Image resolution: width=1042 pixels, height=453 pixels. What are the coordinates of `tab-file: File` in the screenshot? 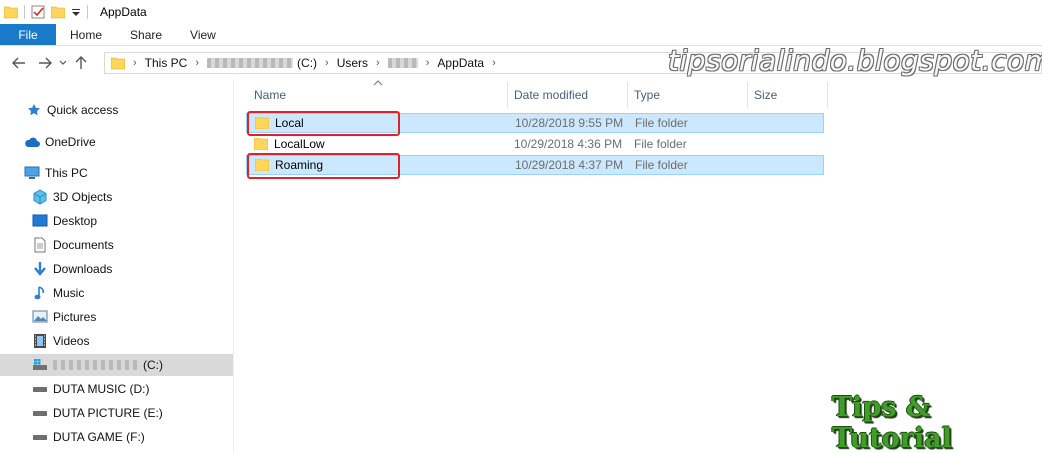 It's located at (28, 34).